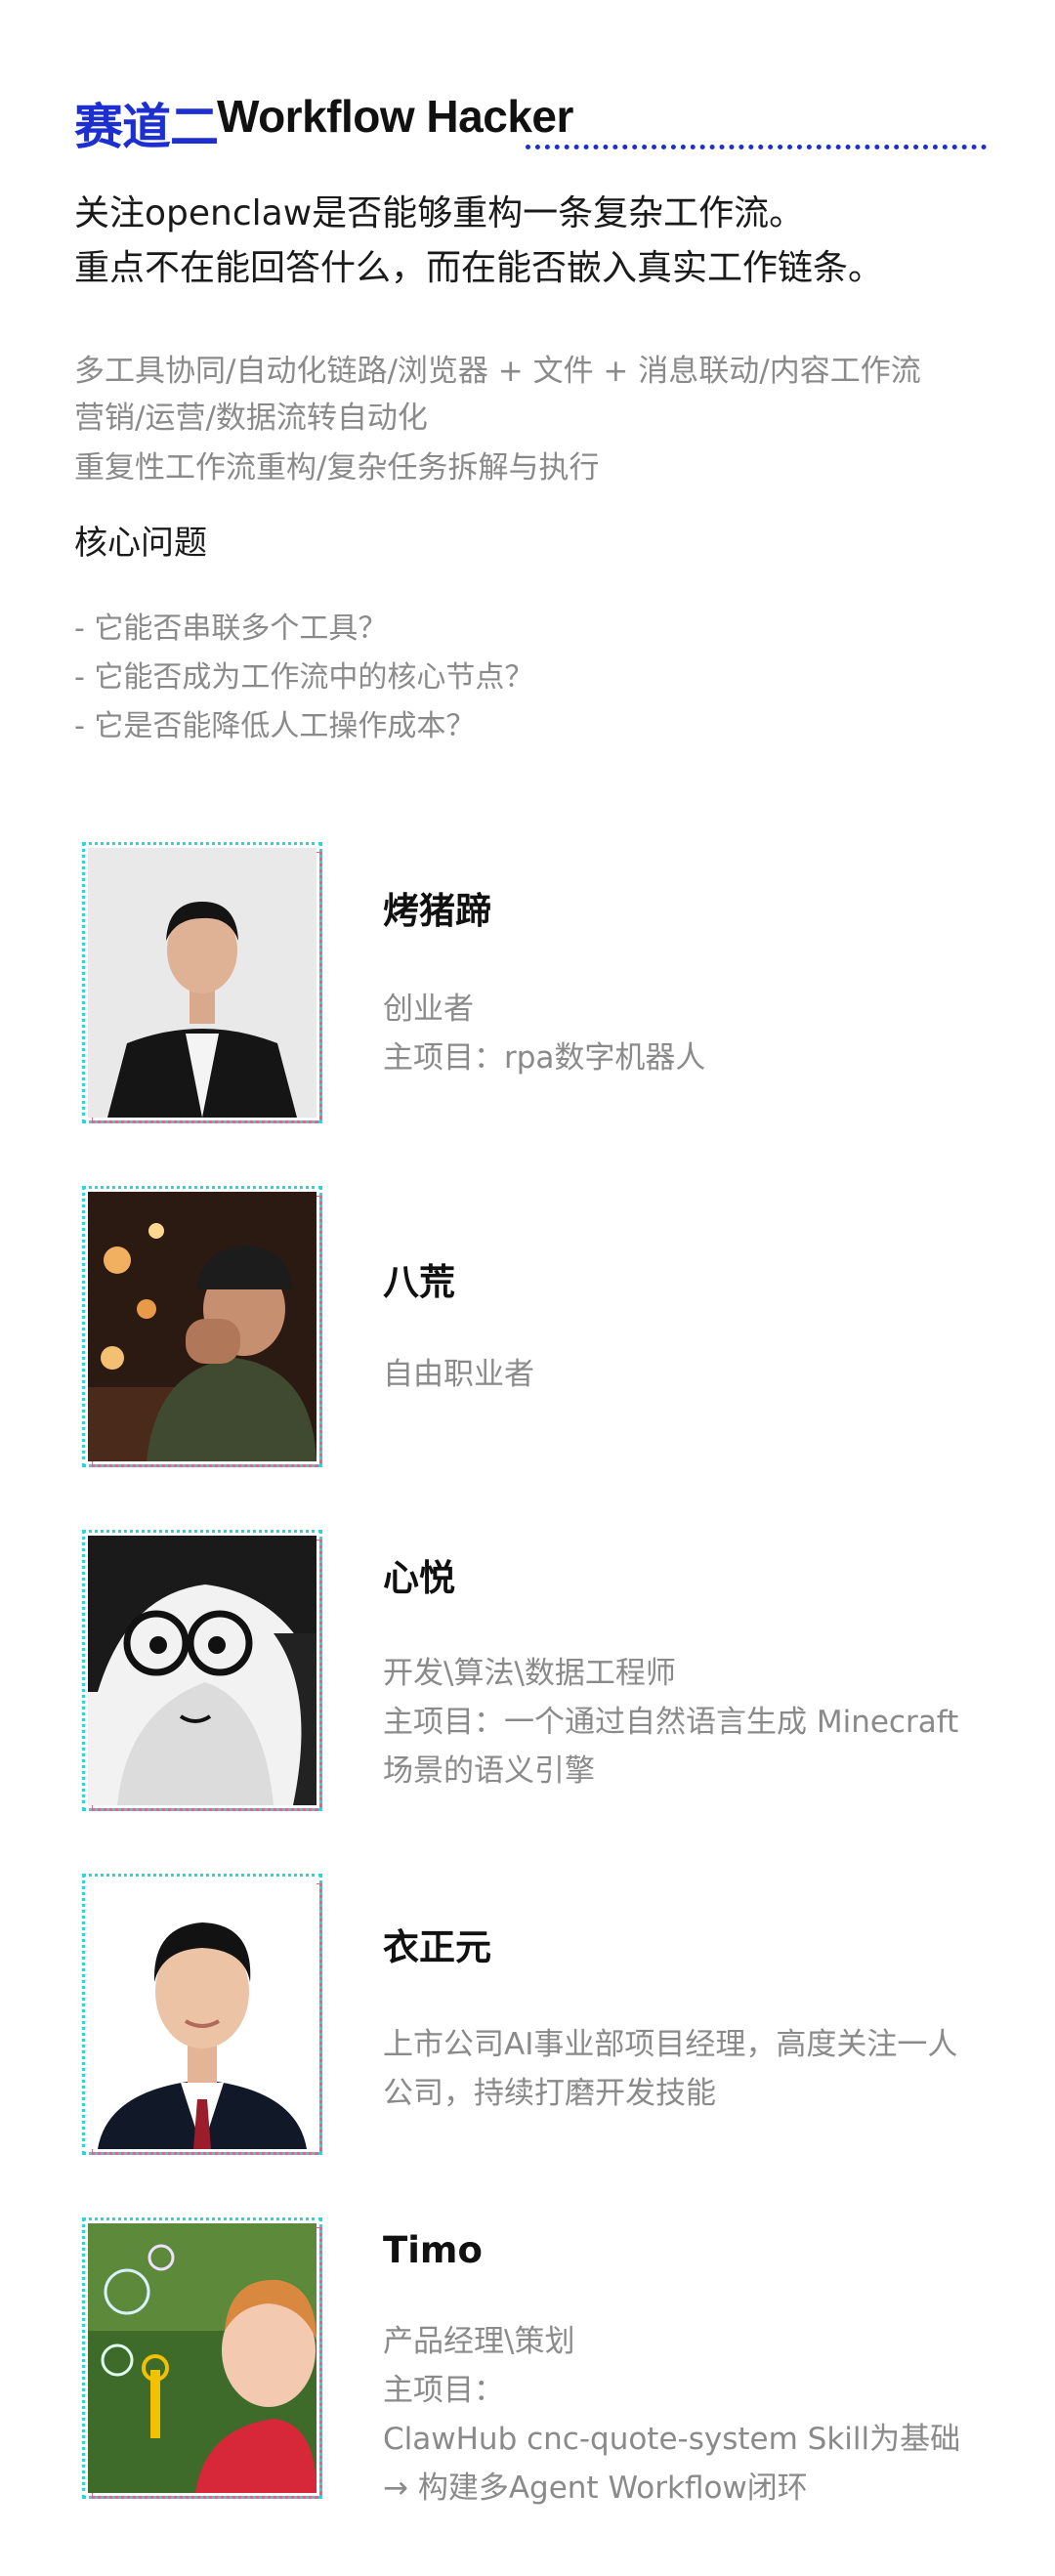 This screenshot has height=2576, width=1055. I want to click on focus-tags-line-3: 重复性工作流重构/复杂任务拆解与执行, so click(337, 468).